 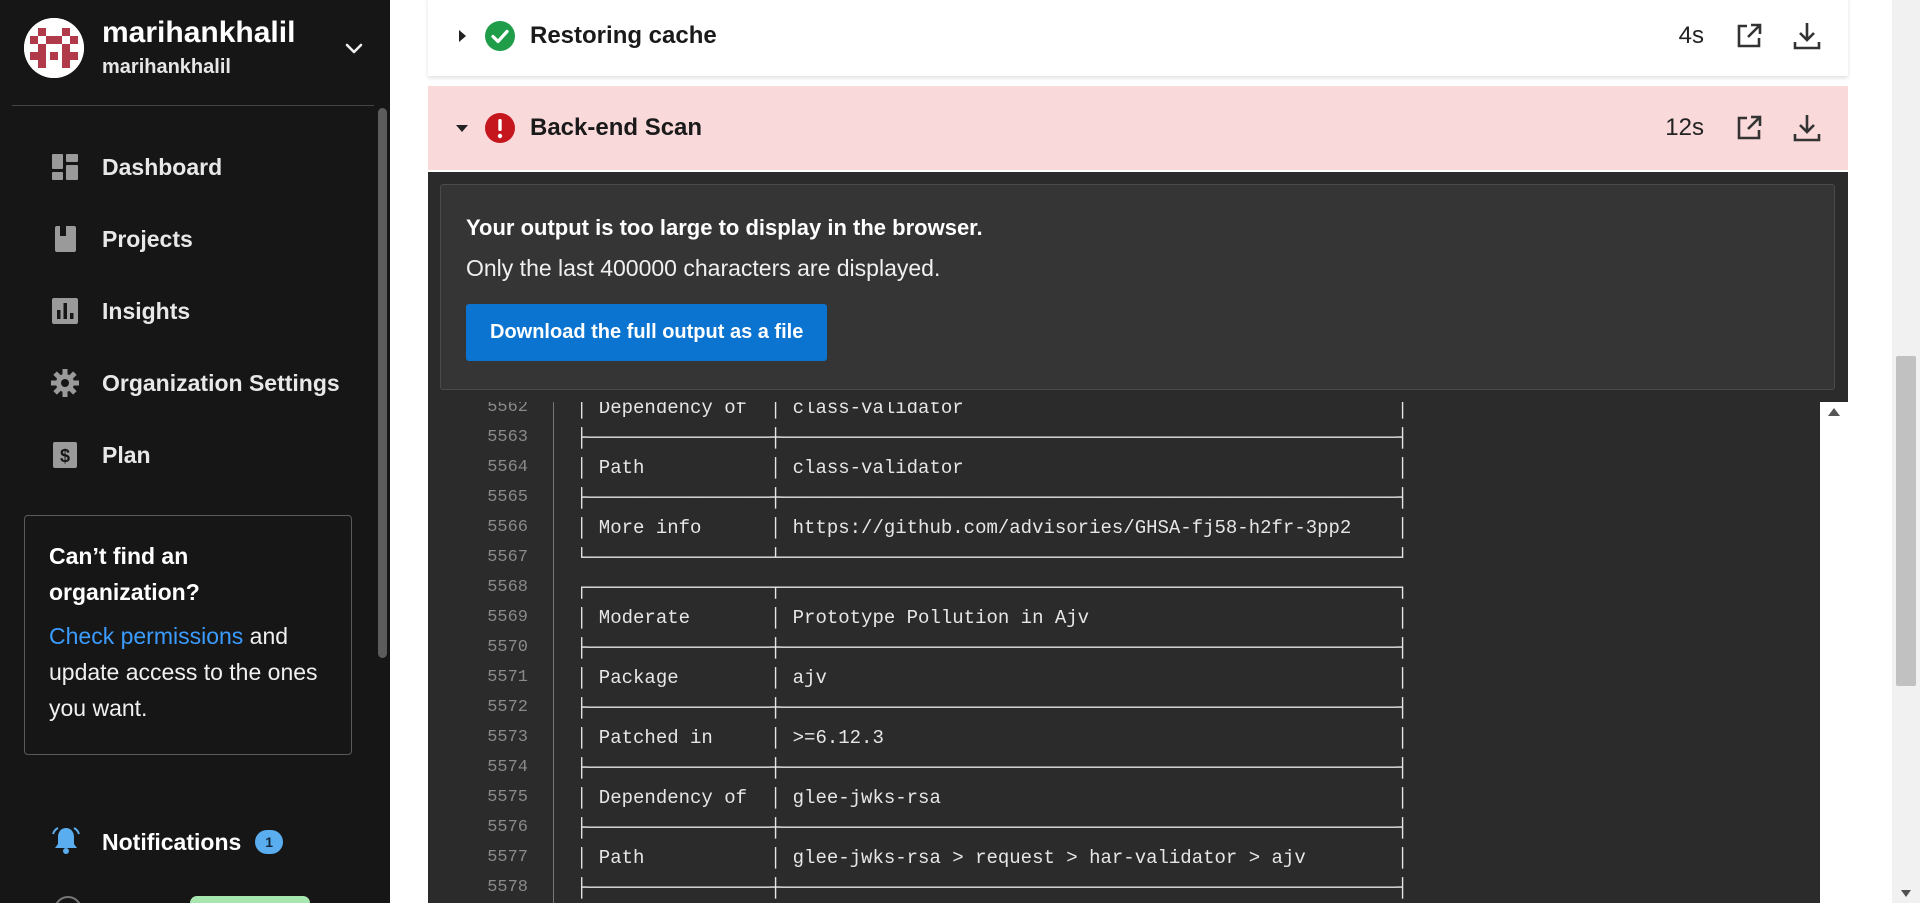 I want to click on notifications-label: Notifications, so click(x=172, y=841).